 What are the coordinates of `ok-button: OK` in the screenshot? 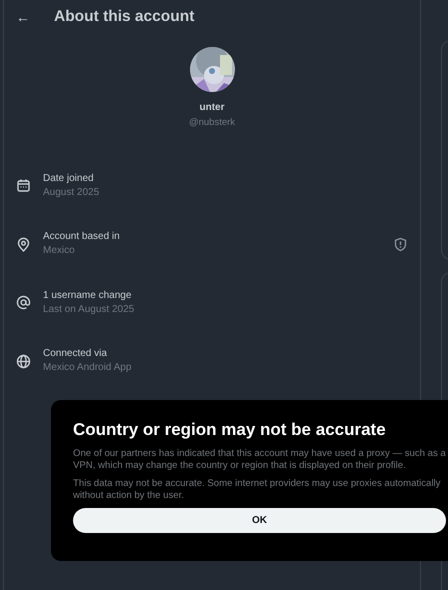 It's located at (259, 521).